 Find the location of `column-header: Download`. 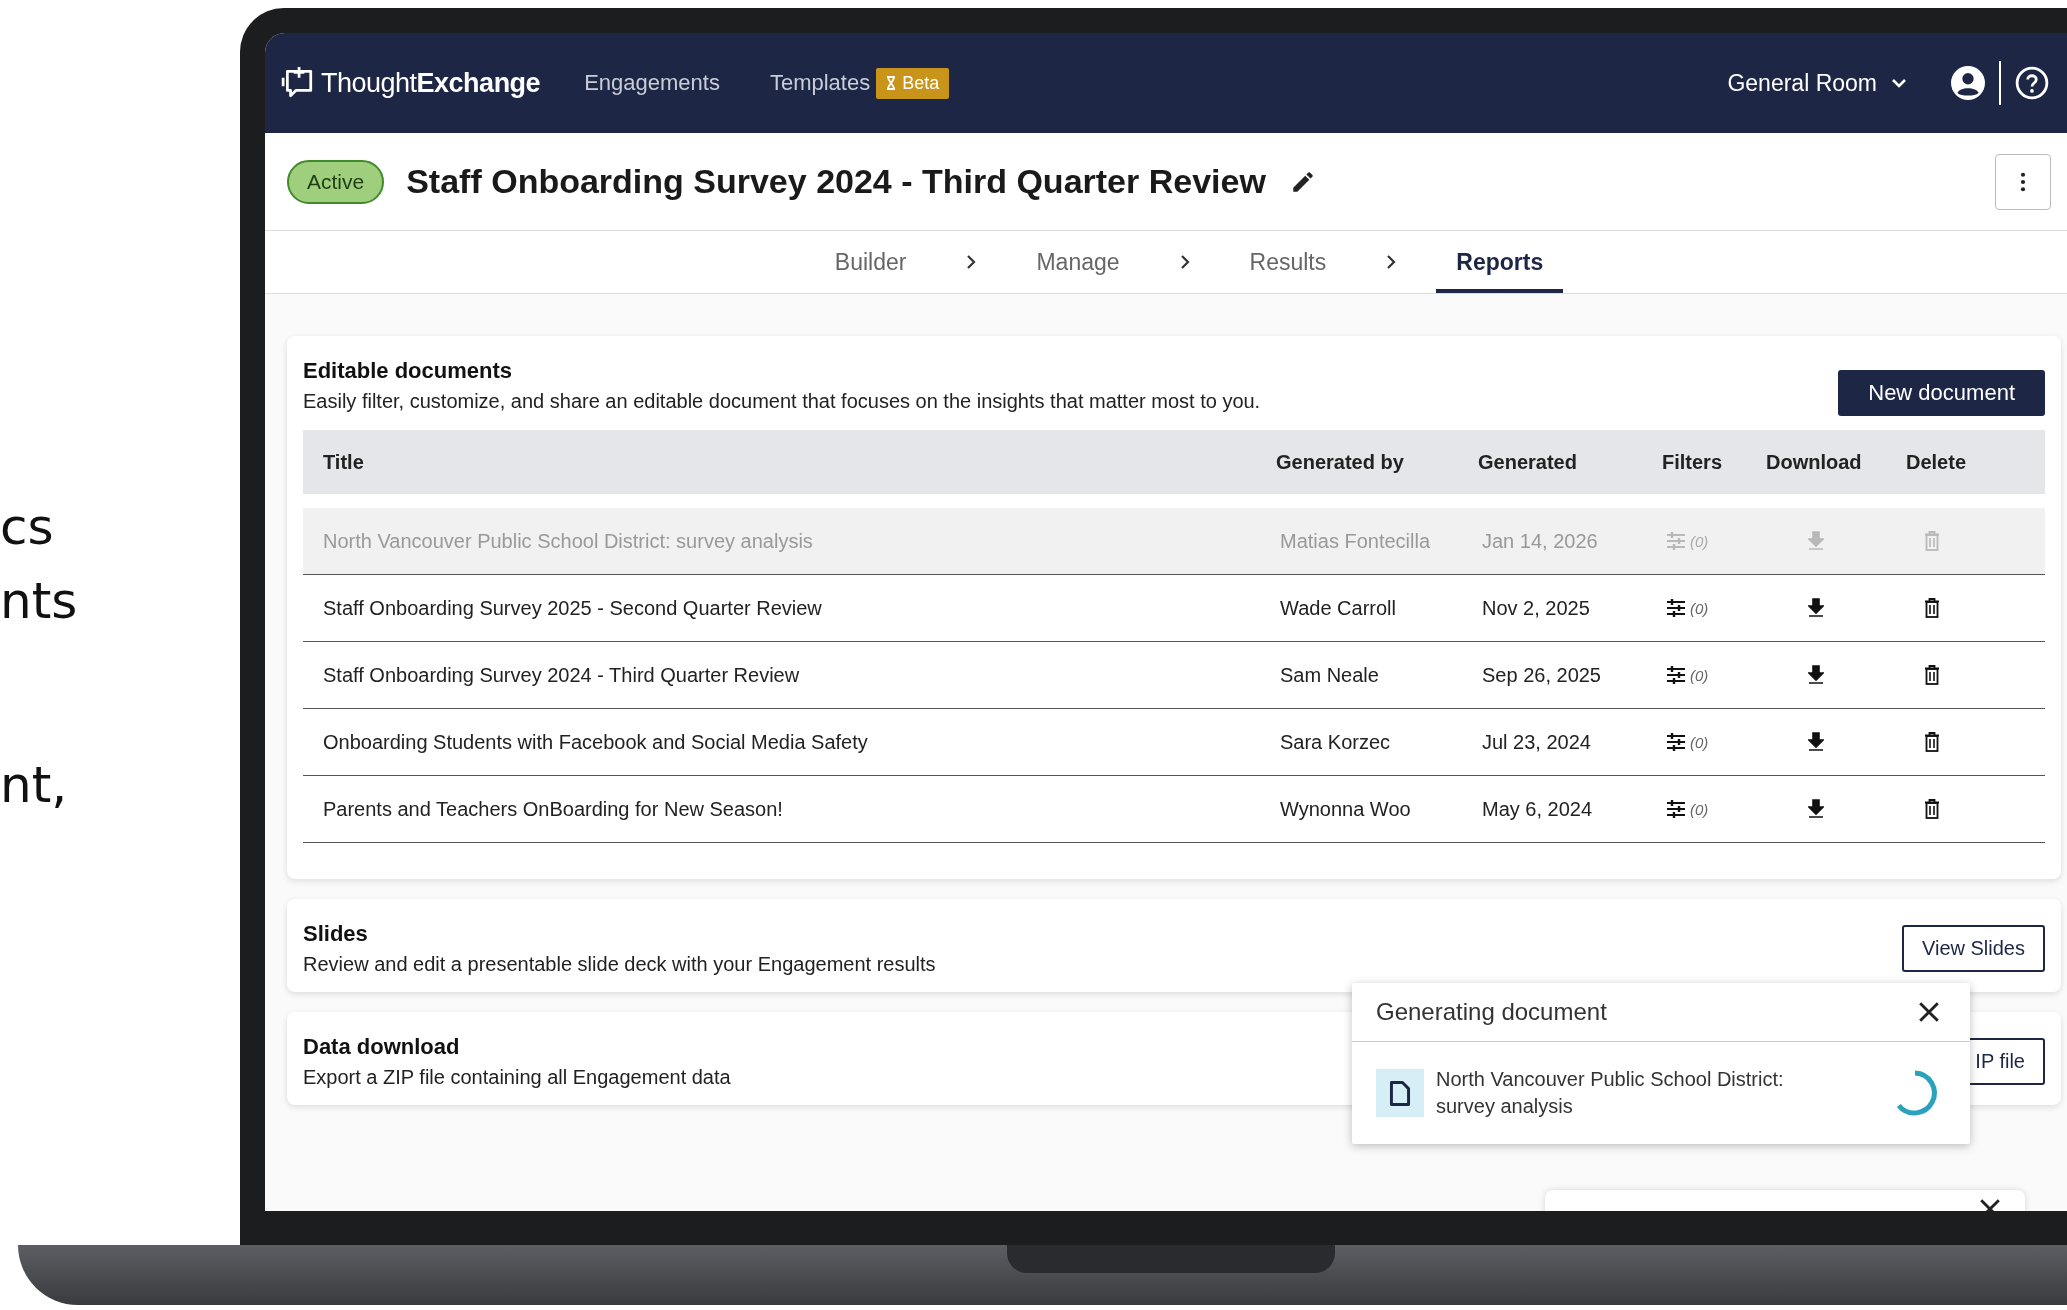

column-header: Download is located at coordinates (1814, 462).